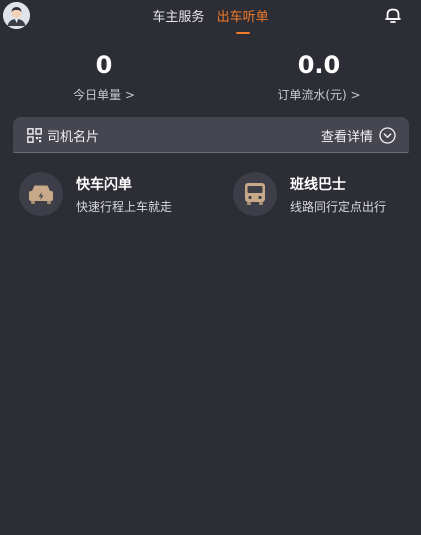  What do you see at coordinates (319, 65) in the screenshot?
I see `order-flow-value: 0.0` at bounding box center [319, 65].